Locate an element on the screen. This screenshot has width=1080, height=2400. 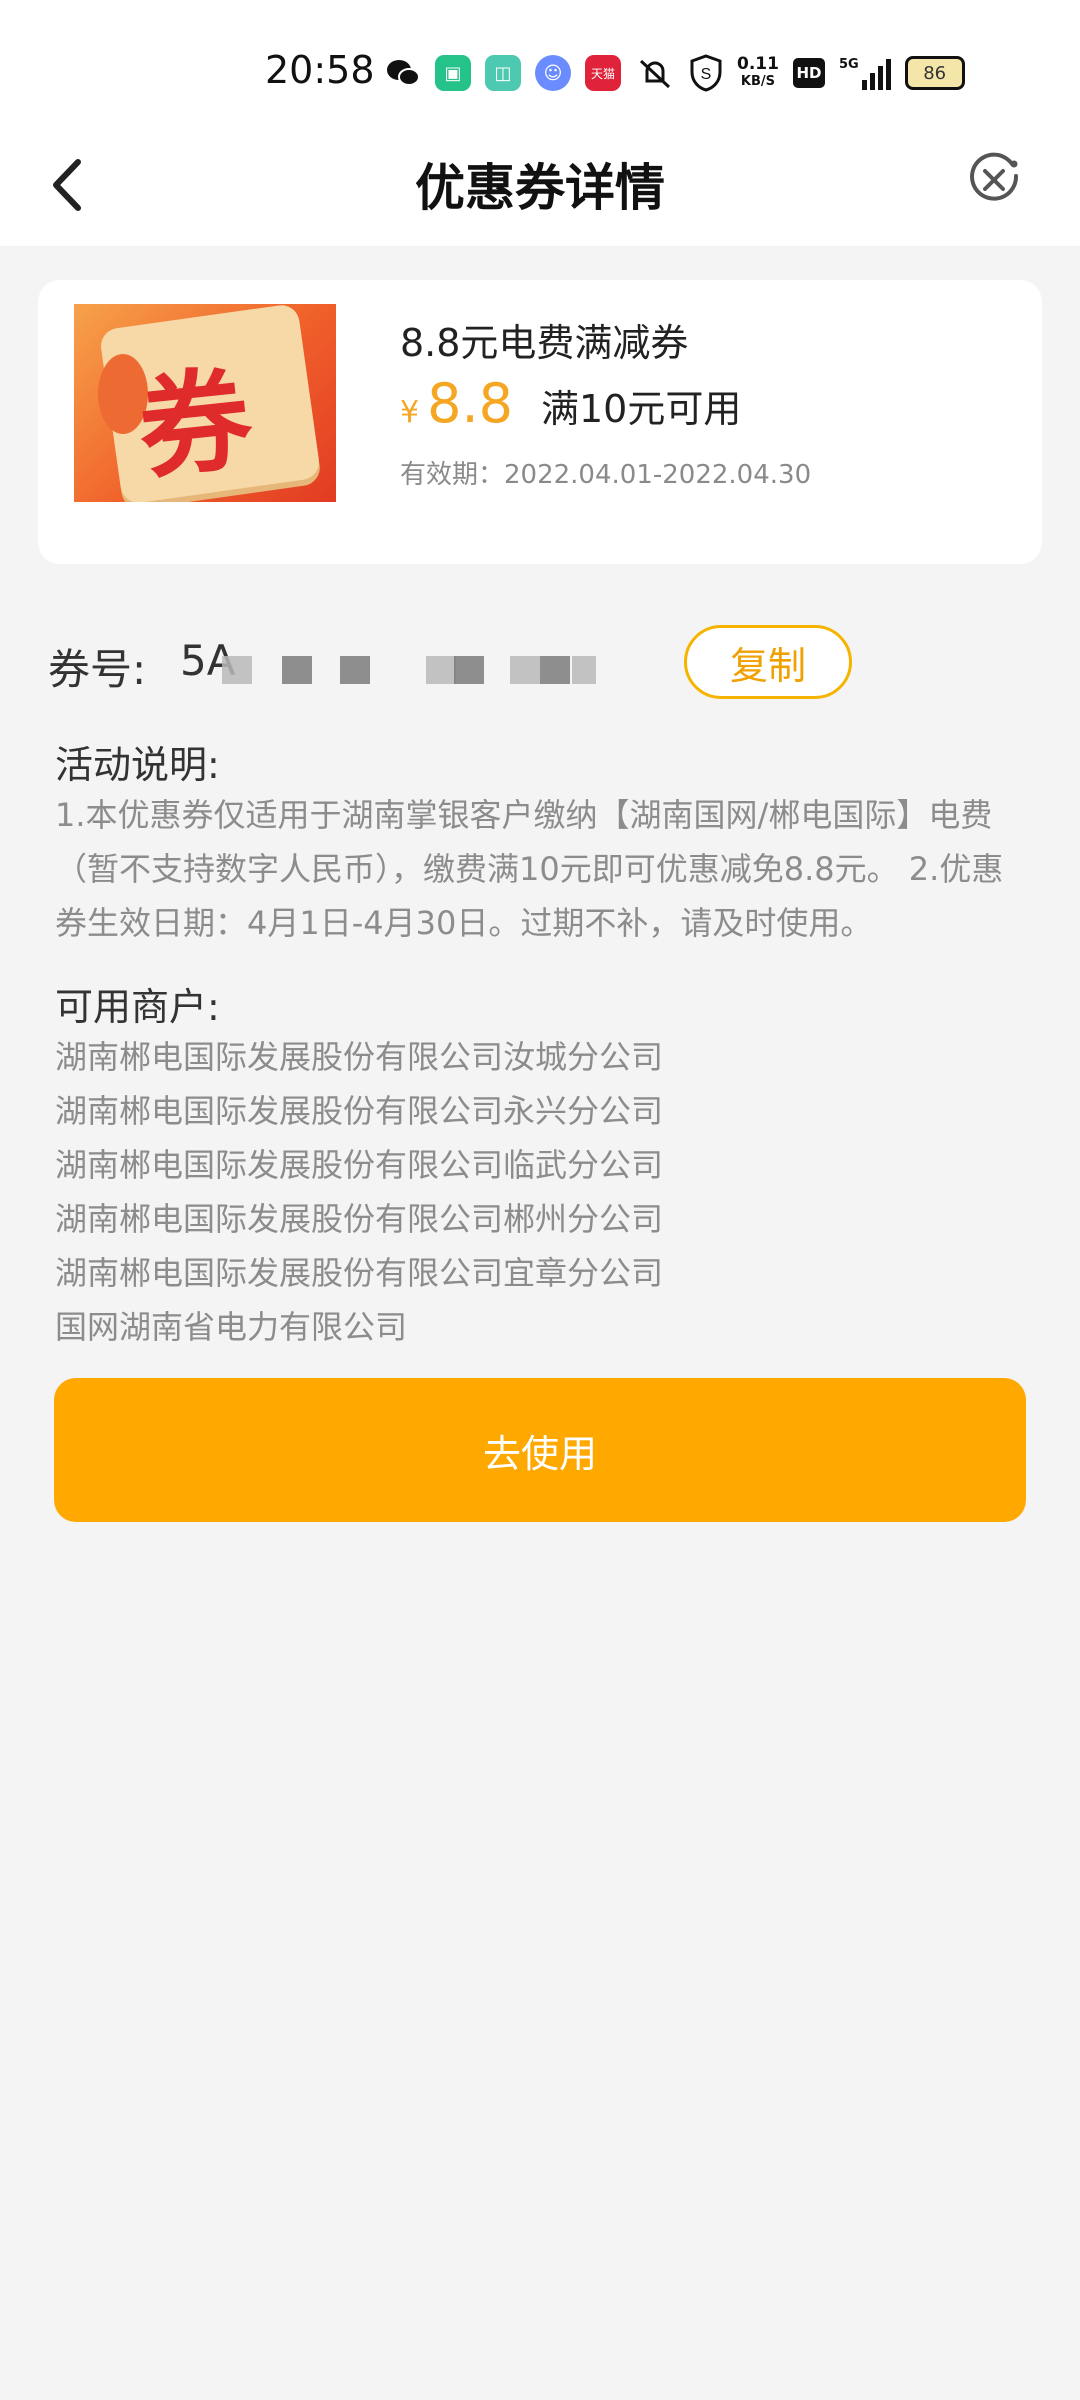
close-icon is located at coordinates (994, 180).